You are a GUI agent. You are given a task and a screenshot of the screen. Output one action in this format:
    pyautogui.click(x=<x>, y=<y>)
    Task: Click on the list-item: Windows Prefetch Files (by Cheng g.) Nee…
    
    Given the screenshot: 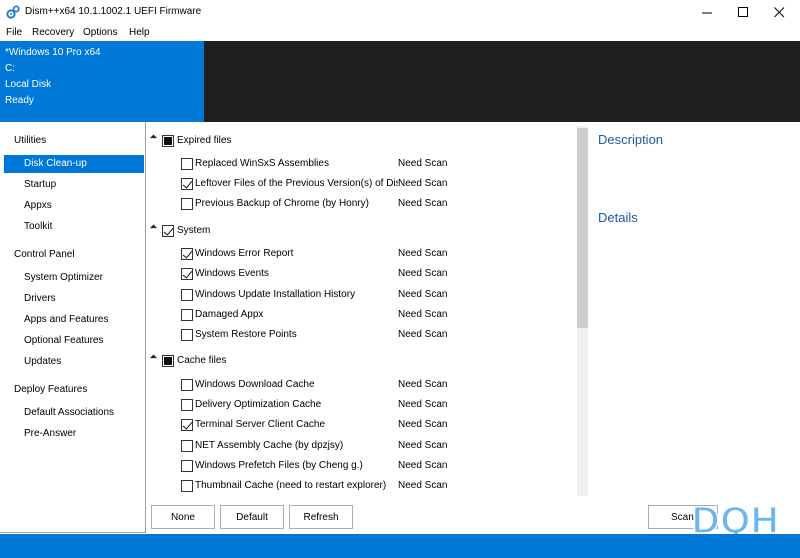 What is the action you would take?
    pyautogui.click(x=362, y=466)
    